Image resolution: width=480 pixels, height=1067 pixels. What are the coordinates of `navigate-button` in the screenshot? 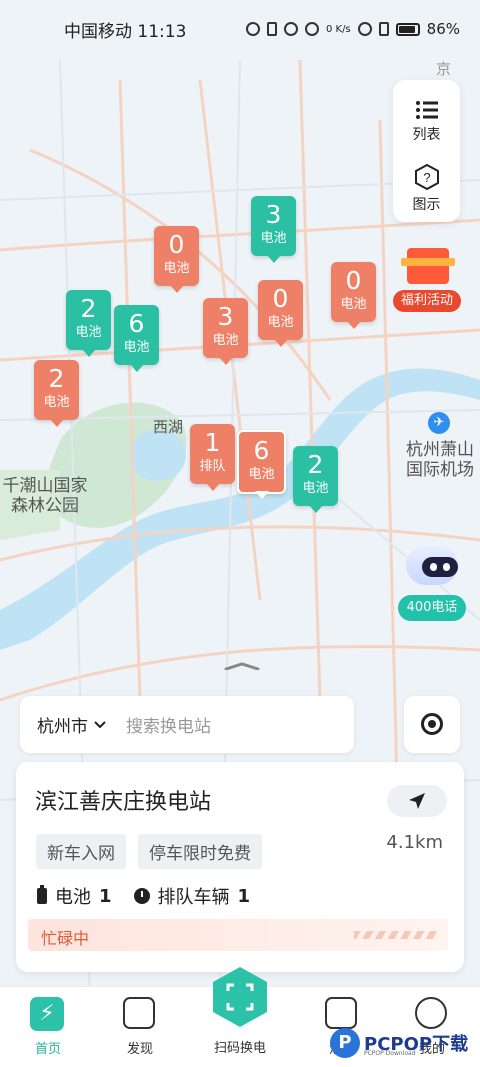 It's located at (417, 801).